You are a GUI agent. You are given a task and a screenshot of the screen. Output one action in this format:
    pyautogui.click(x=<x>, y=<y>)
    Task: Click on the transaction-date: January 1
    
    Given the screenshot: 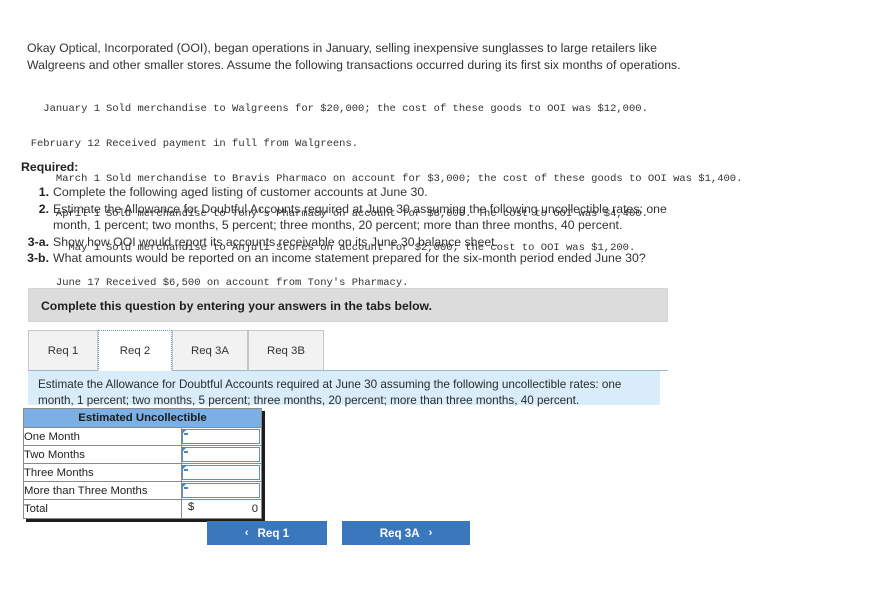 What is the action you would take?
    pyautogui.click(x=71, y=109)
    